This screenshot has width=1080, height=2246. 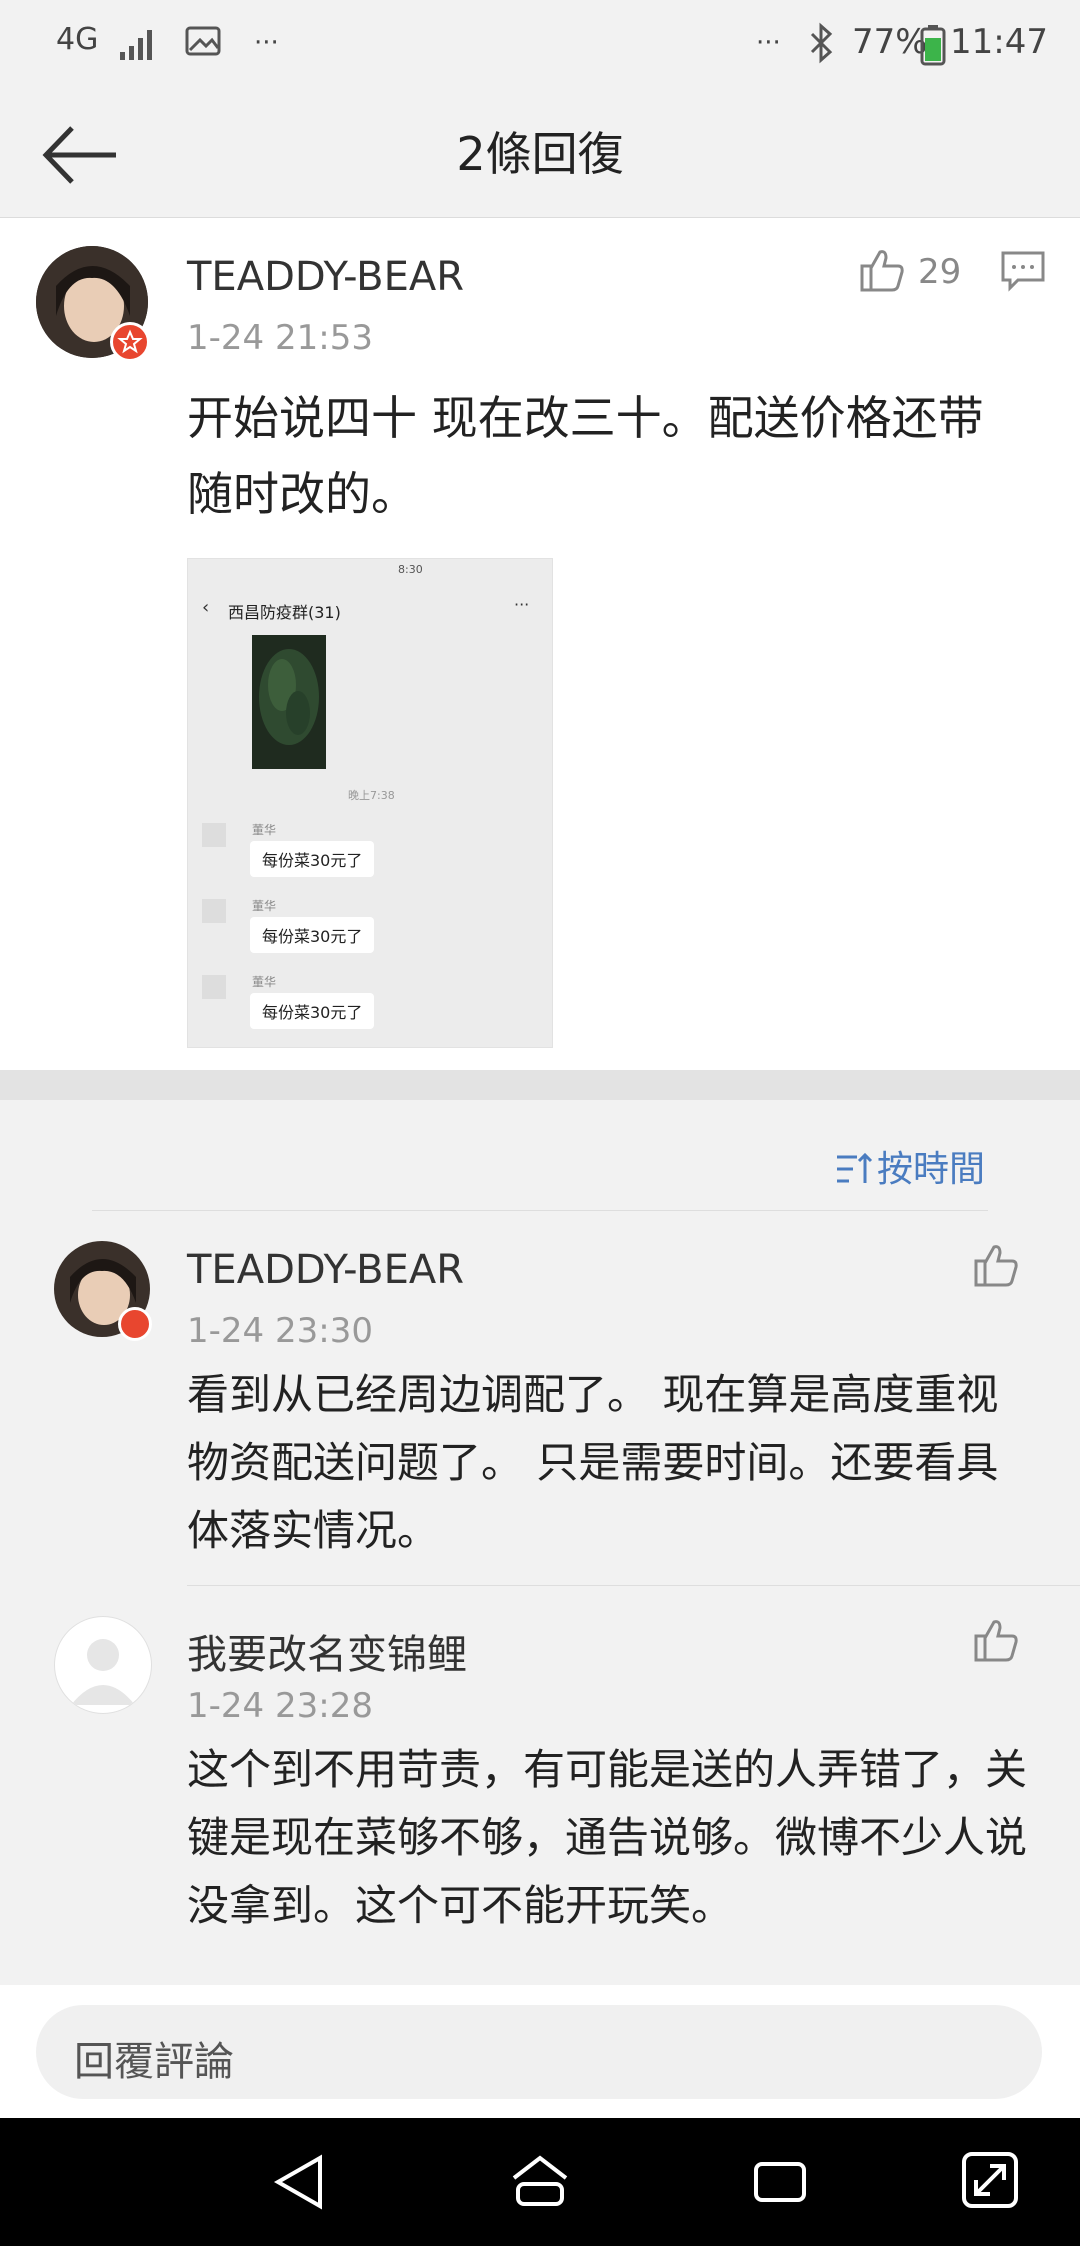 What do you see at coordinates (300, 2182) in the screenshot?
I see `nav-back-icon` at bounding box center [300, 2182].